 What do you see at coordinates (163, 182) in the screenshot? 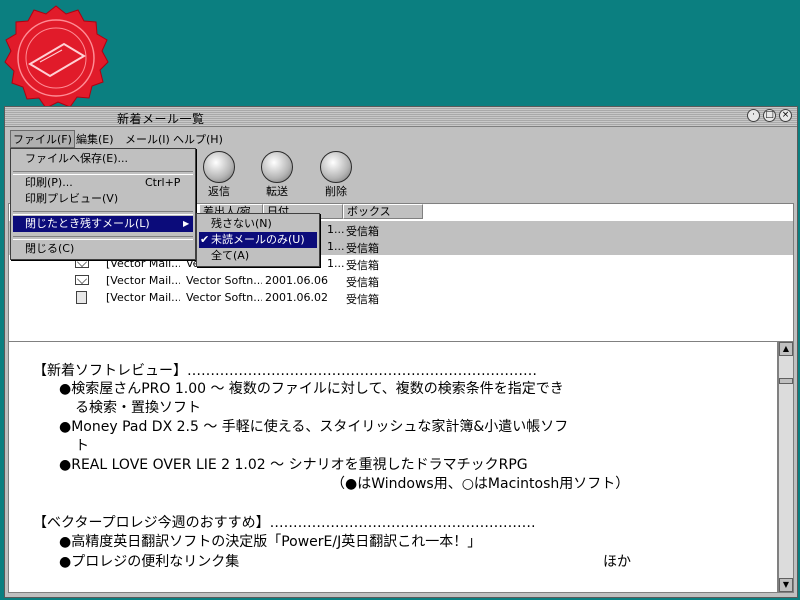
I see `print-shortcut: Ctrl+P` at bounding box center [163, 182].